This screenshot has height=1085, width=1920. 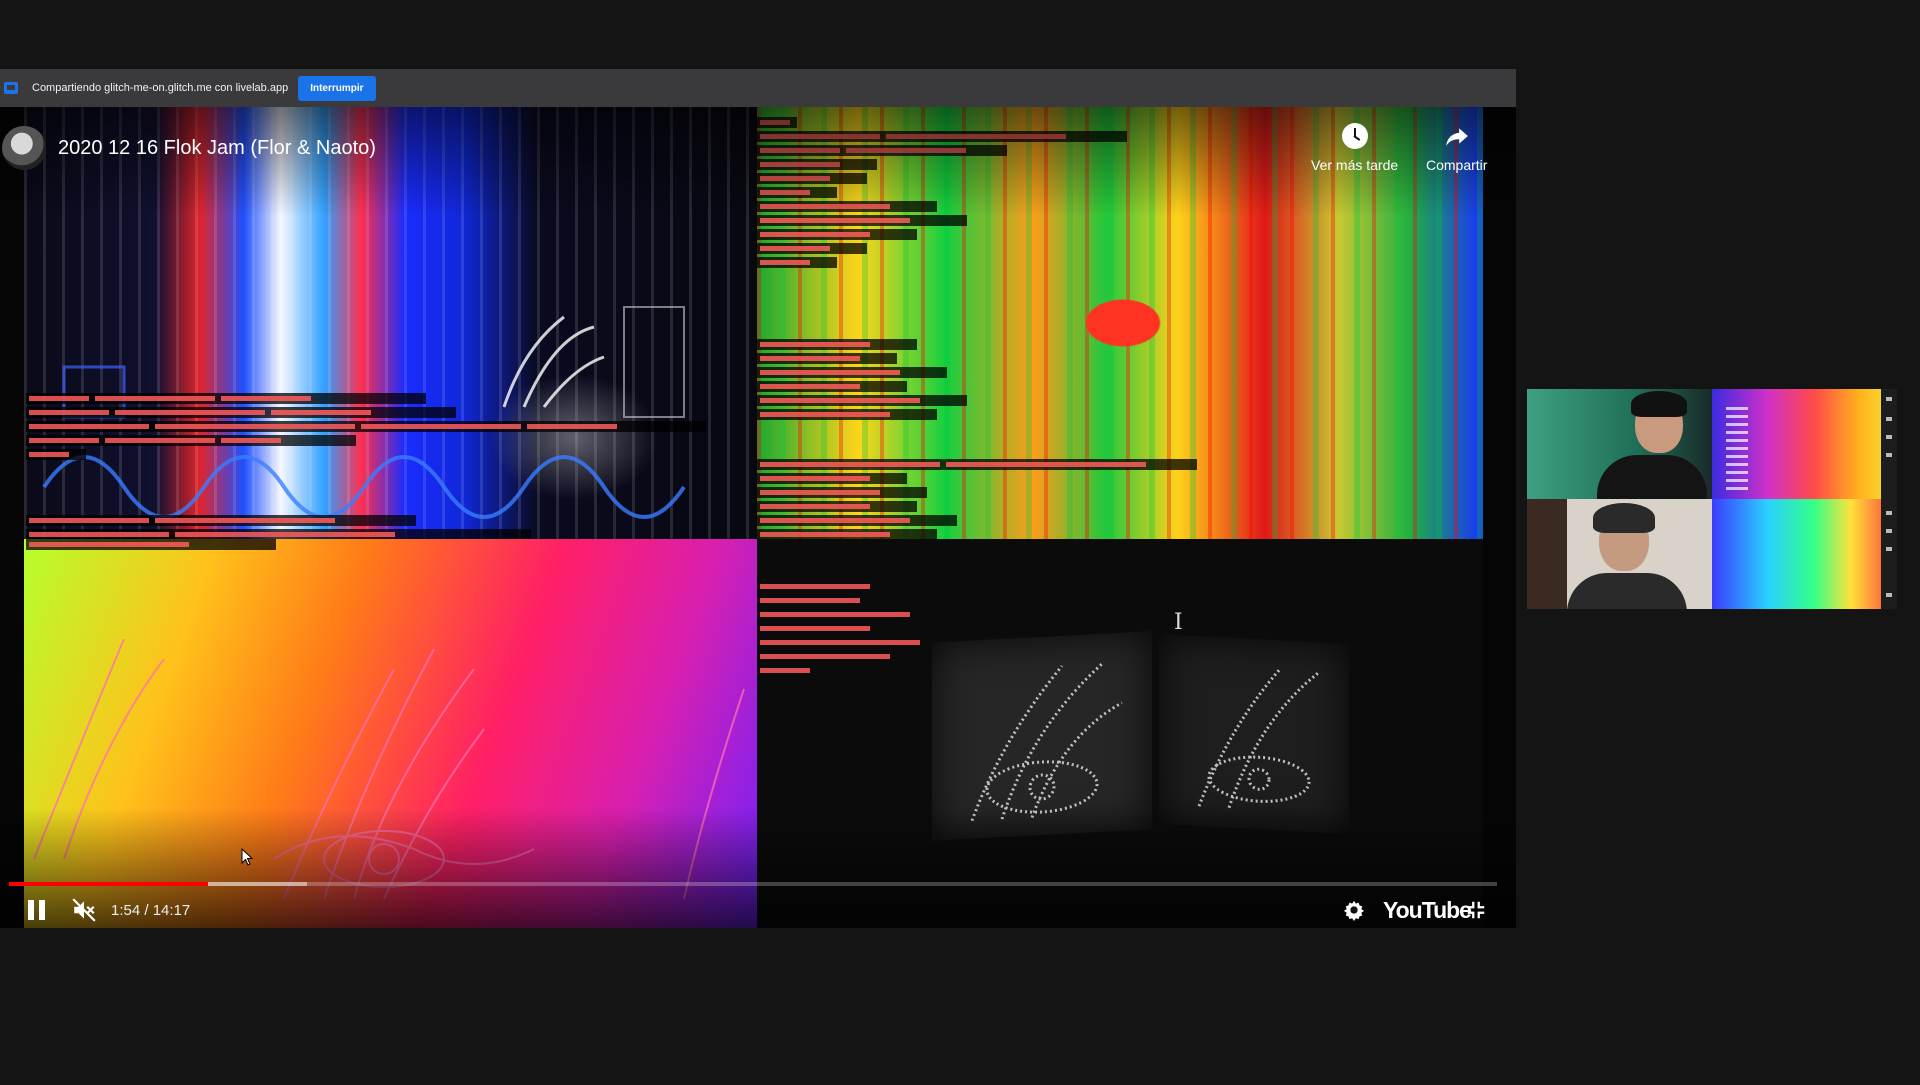 What do you see at coordinates (337, 88) in the screenshot?
I see `stop-sharing-button: Interrumpir` at bounding box center [337, 88].